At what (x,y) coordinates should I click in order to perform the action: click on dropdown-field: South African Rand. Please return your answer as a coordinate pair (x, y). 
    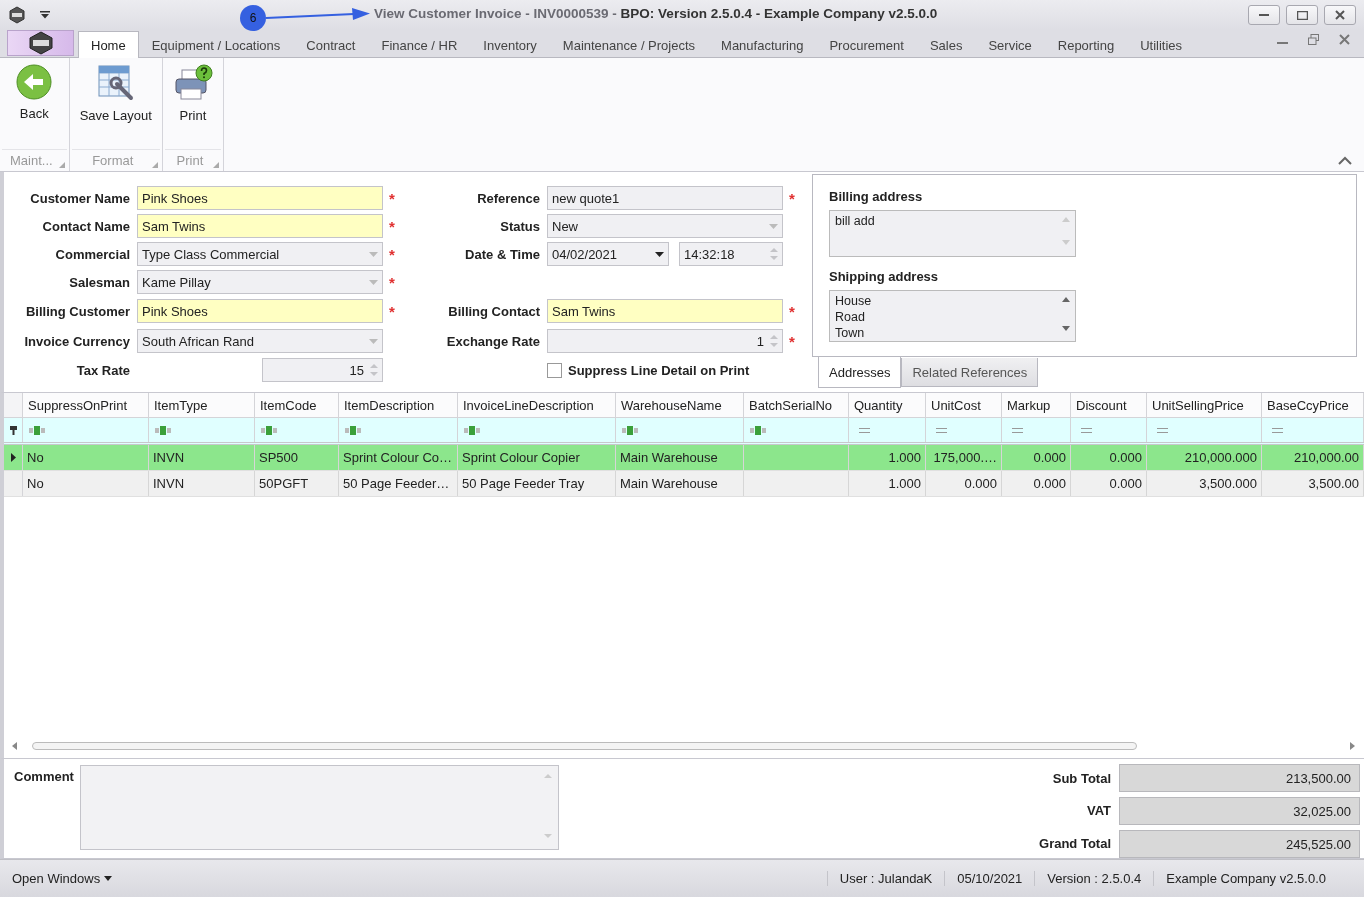
    Looking at the image, I should click on (260, 341).